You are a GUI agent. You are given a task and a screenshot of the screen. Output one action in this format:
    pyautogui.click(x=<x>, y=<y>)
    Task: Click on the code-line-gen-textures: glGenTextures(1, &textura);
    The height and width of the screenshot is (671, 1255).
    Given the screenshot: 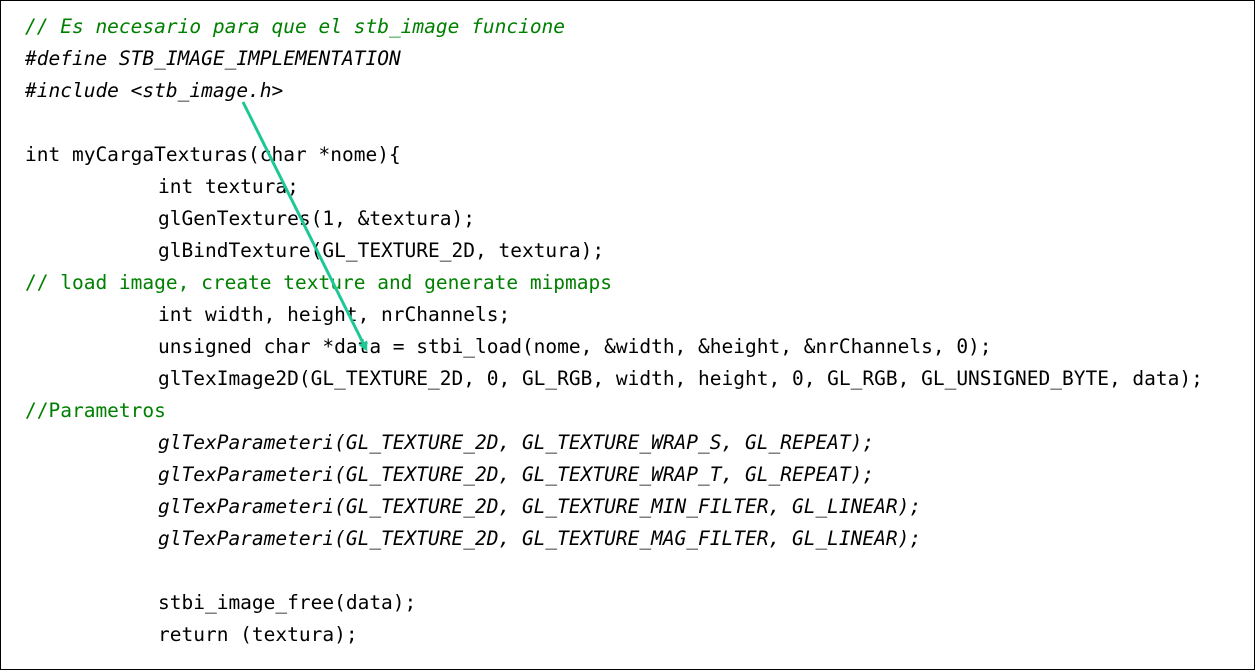 What is the action you would take?
    pyautogui.click(x=316, y=218)
    